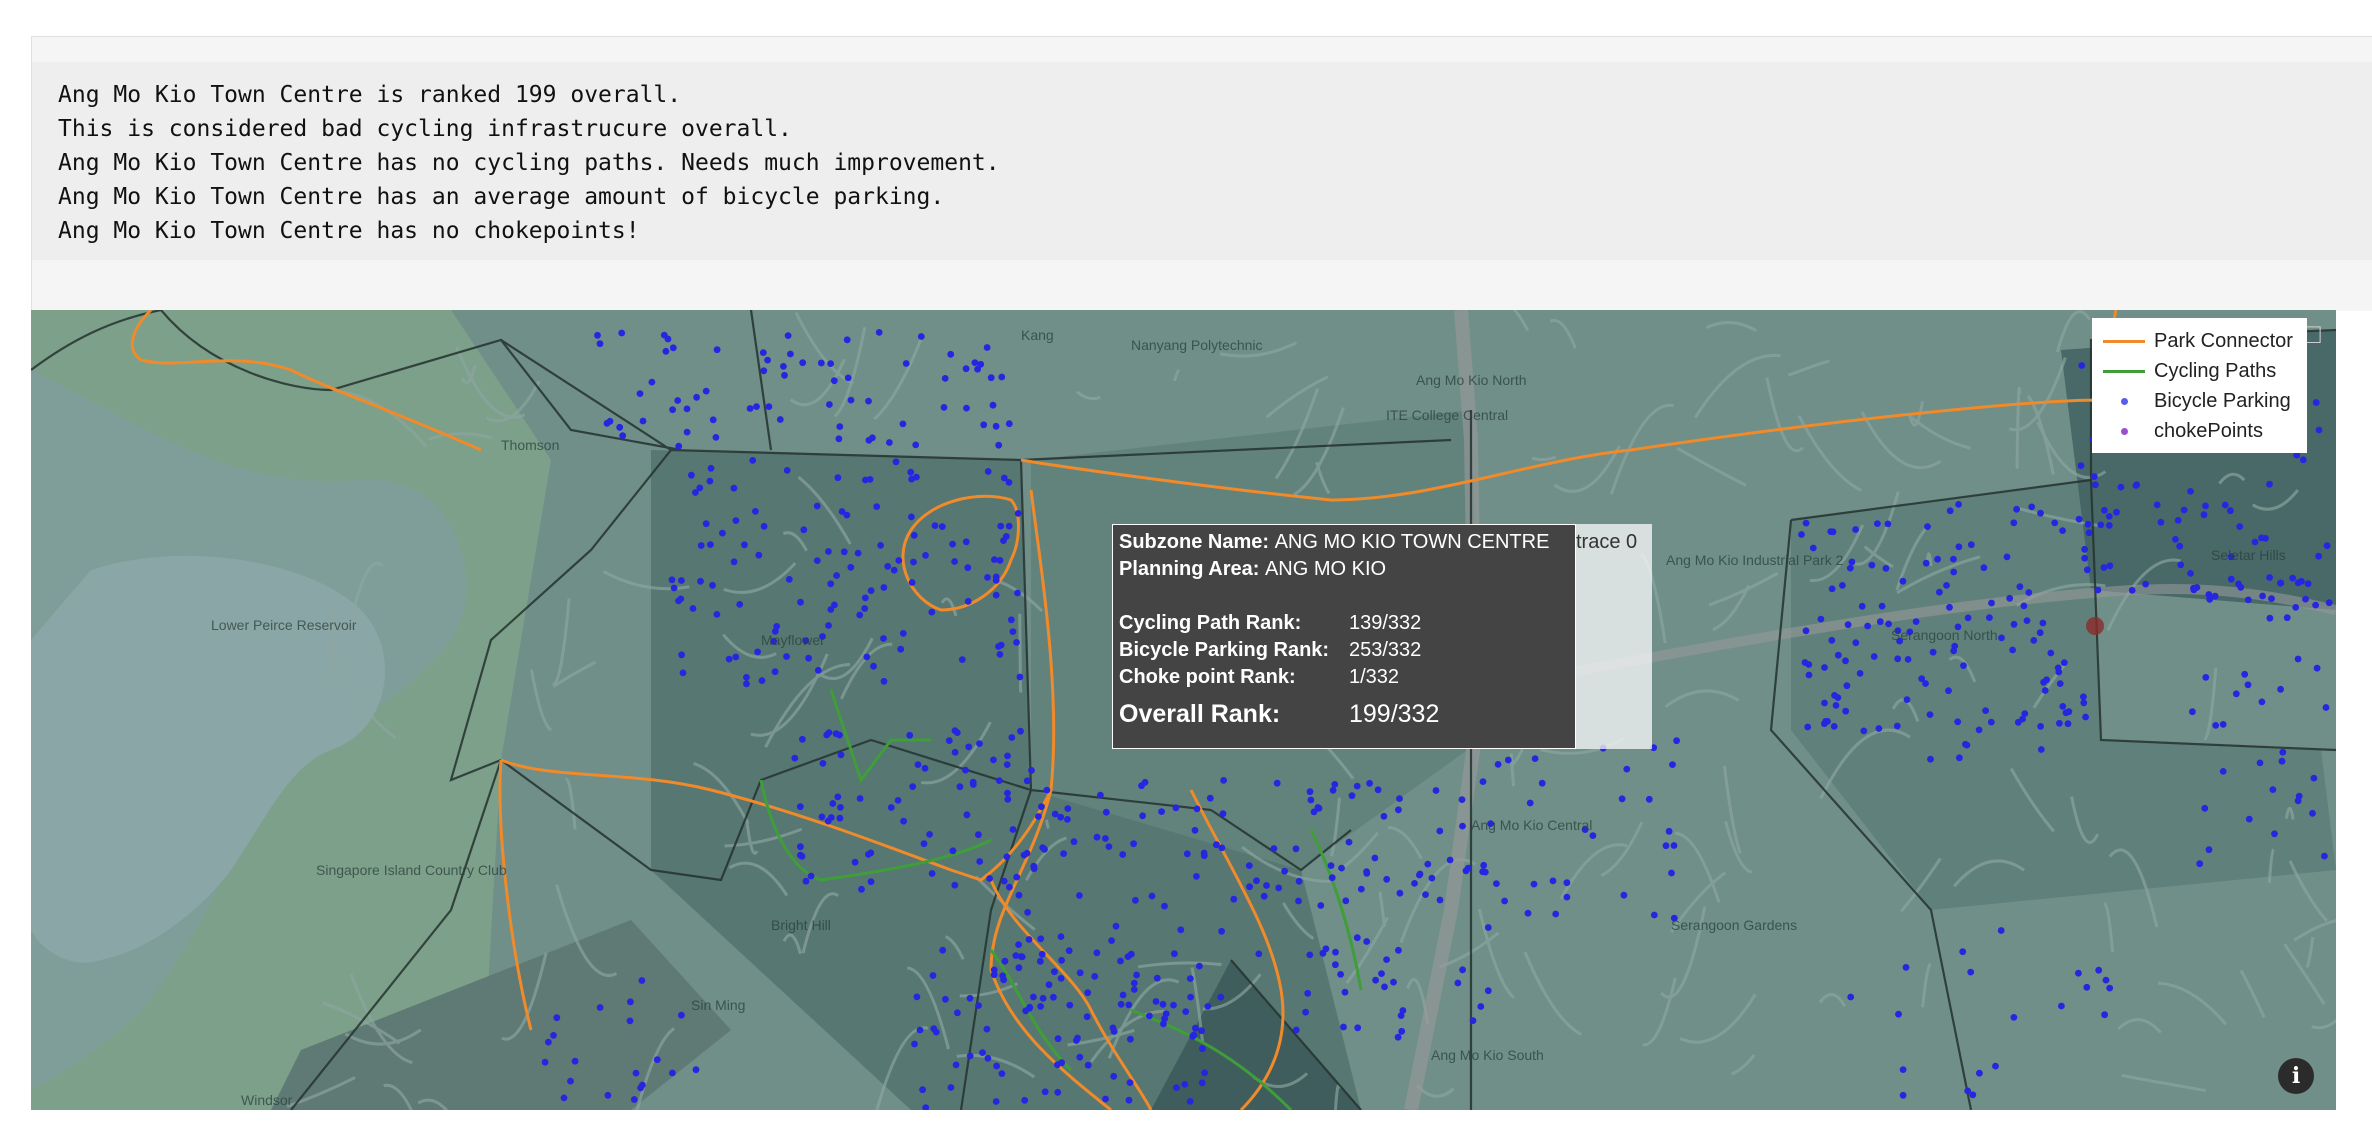 Image resolution: width=2372 pixels, height=1144 pixels. I want to click on legend-item-bicycle-parking: Bicycle Parking, so click(2199, 401).